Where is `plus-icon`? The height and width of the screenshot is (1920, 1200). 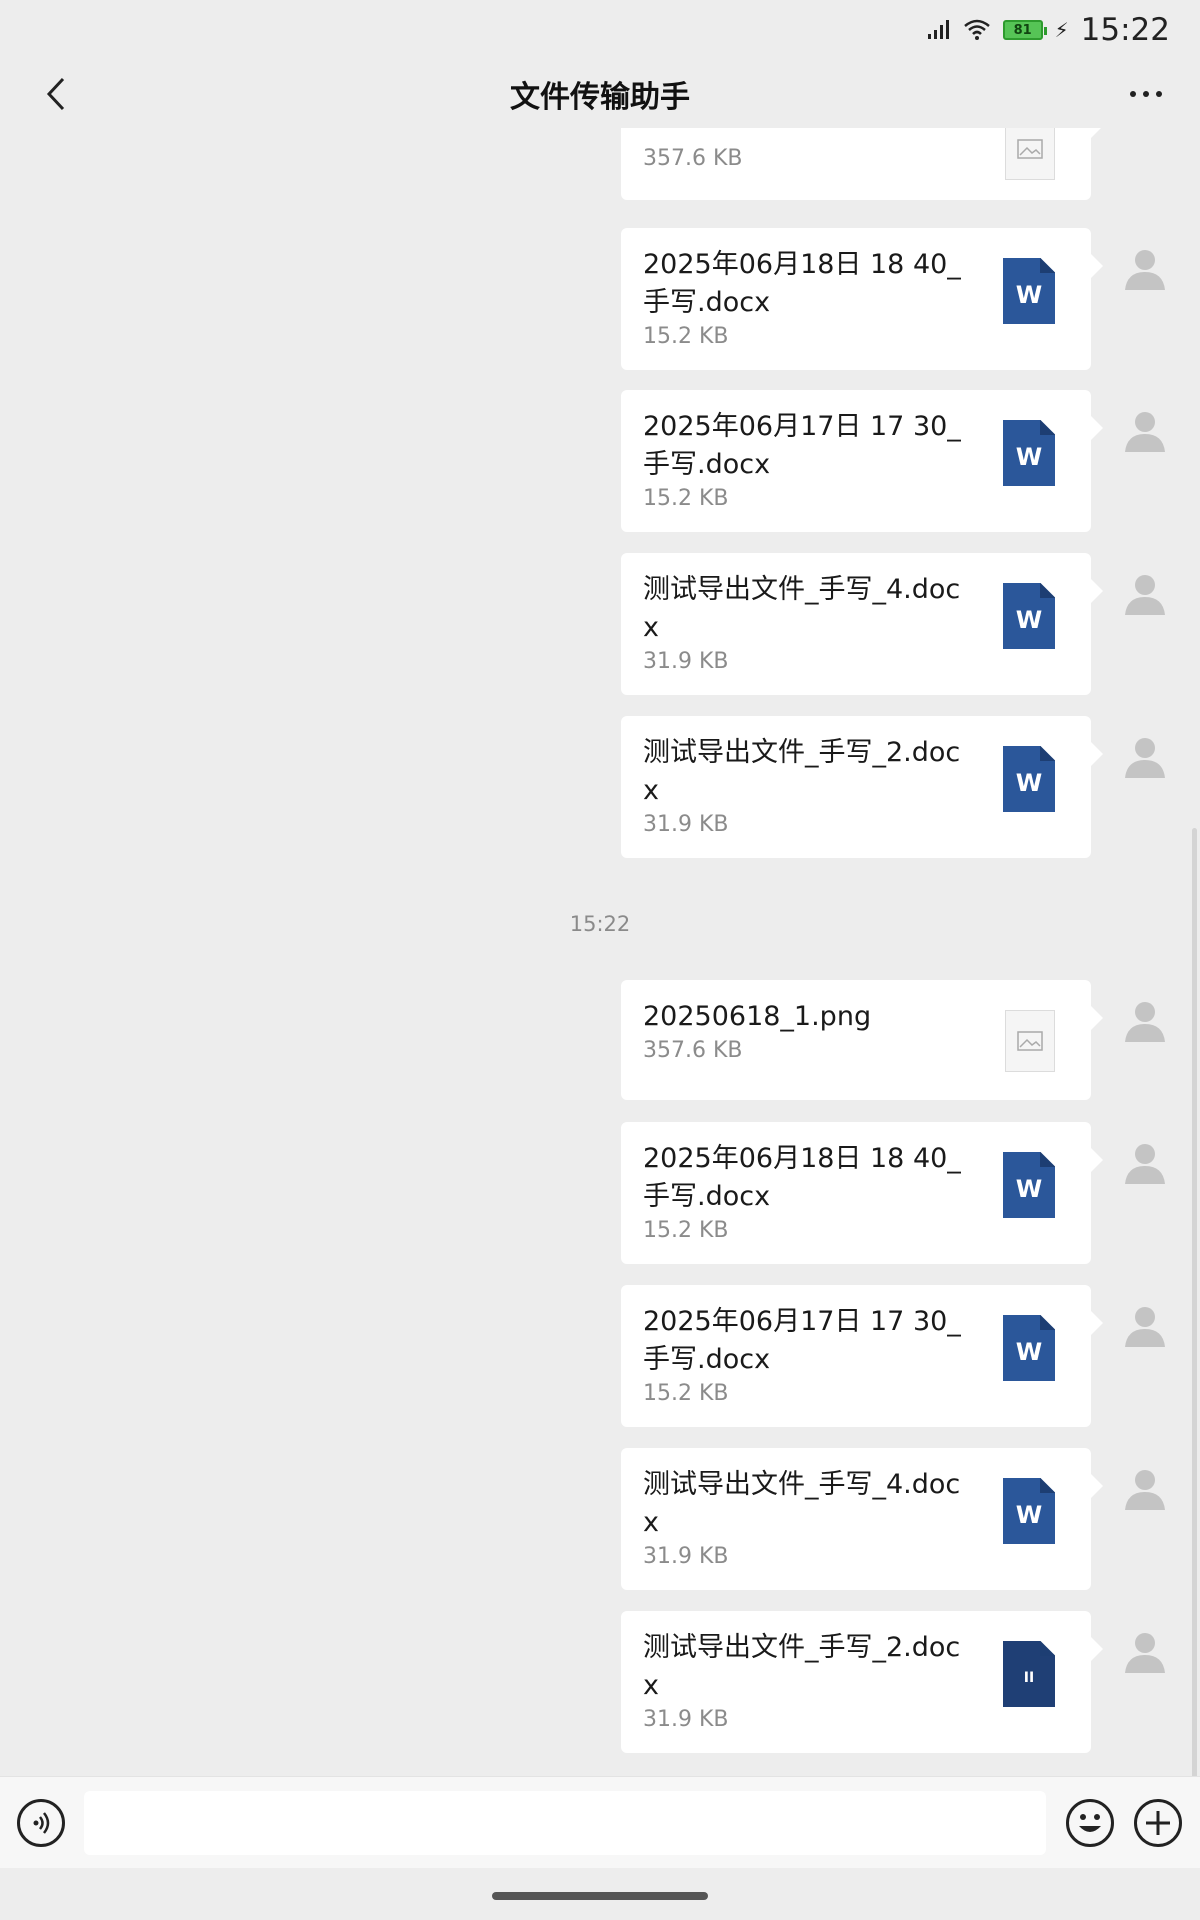
plus-icon is located at coordinates (1158, 1823).